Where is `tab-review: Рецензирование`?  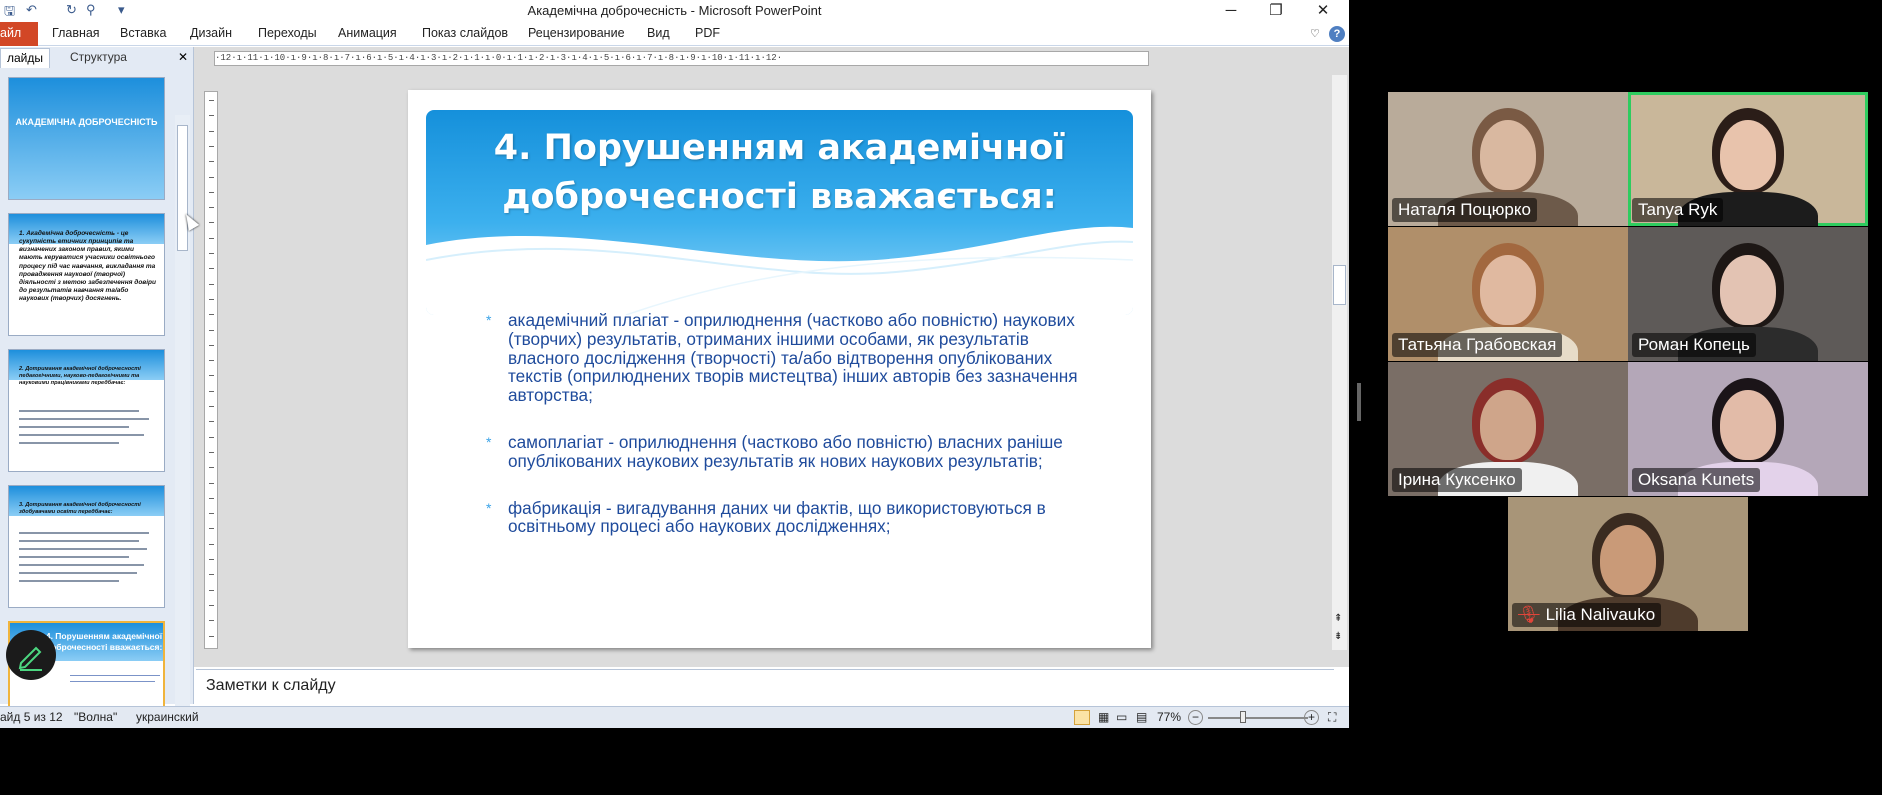
tab-review: Рецензирование is located at coordinates (576, 33).